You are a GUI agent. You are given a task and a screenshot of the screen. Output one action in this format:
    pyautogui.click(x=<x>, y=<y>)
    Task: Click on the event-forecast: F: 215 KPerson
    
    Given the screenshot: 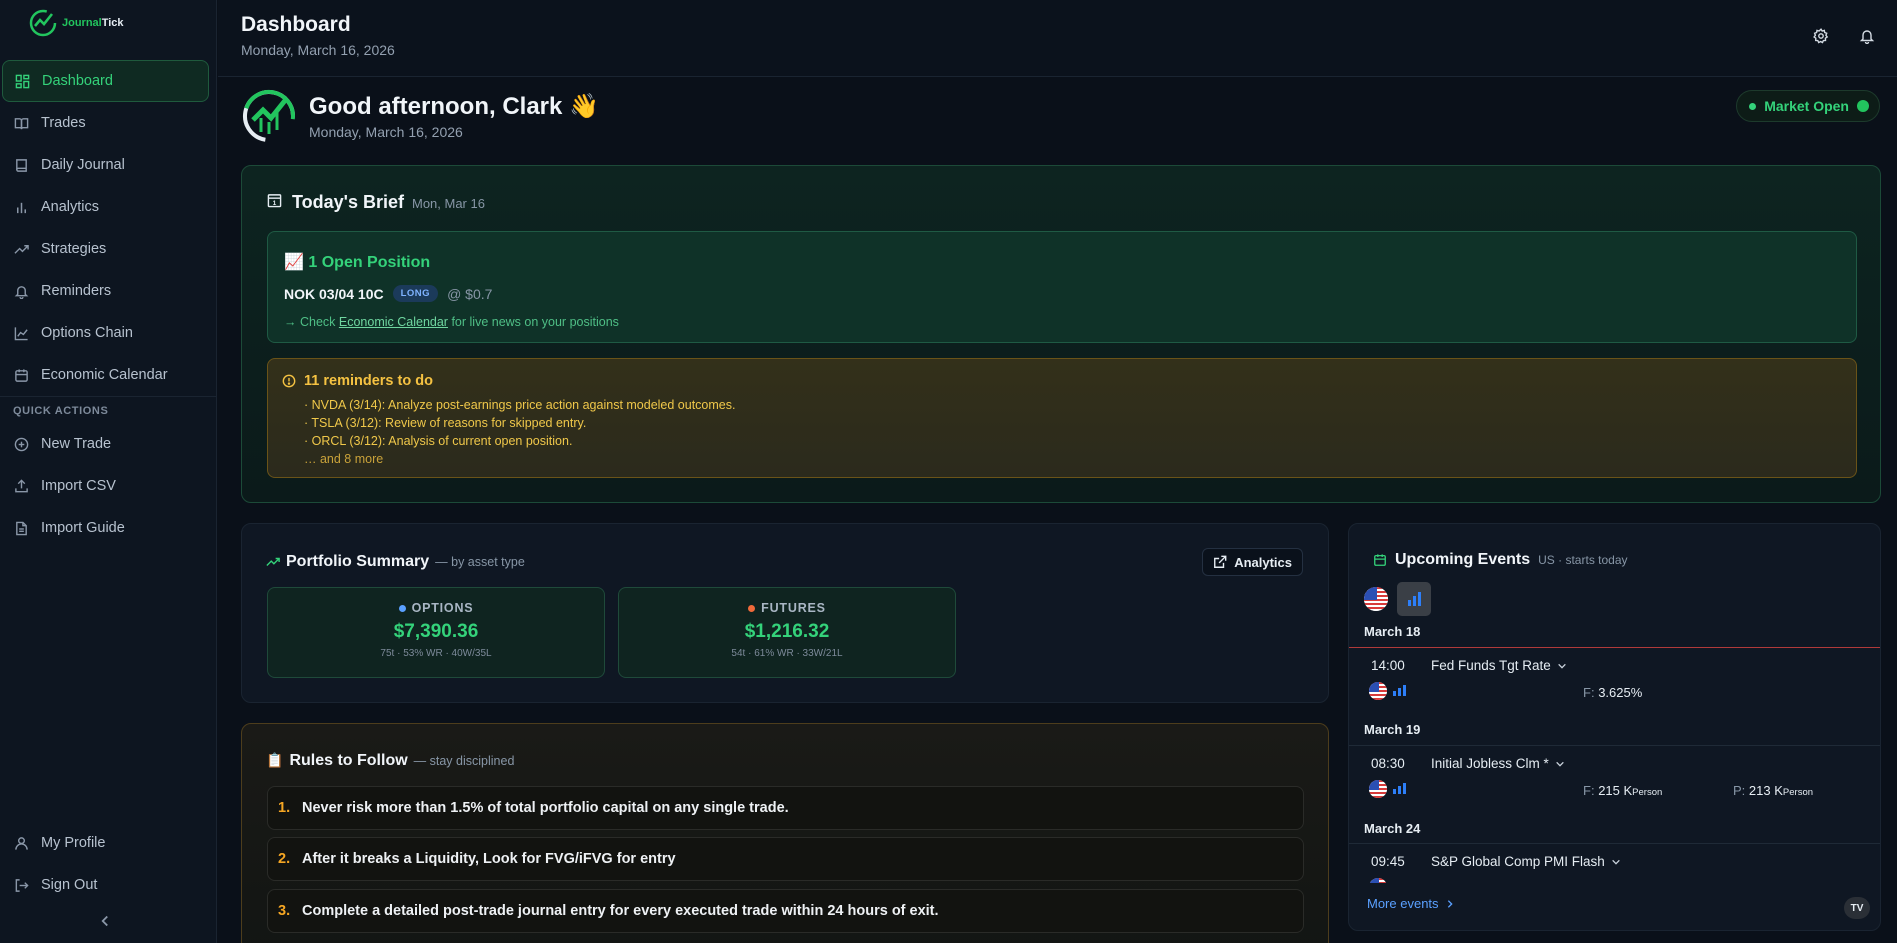 What is the action you would take?
    pyautogui.click(x=1623, y=790)
    